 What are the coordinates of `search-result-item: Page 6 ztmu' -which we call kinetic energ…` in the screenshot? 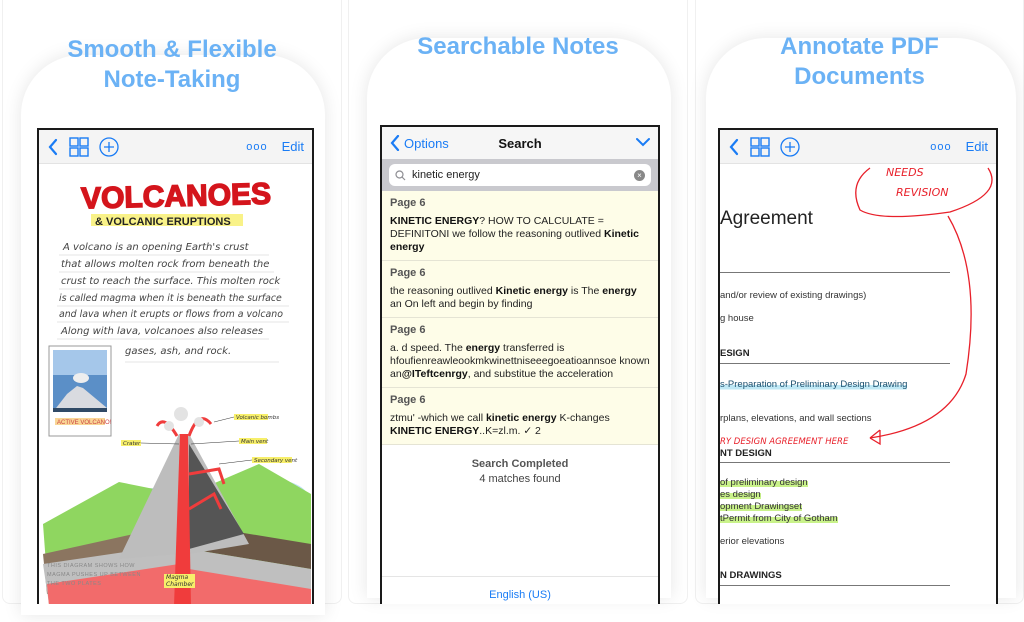 It's located at (520, 416).